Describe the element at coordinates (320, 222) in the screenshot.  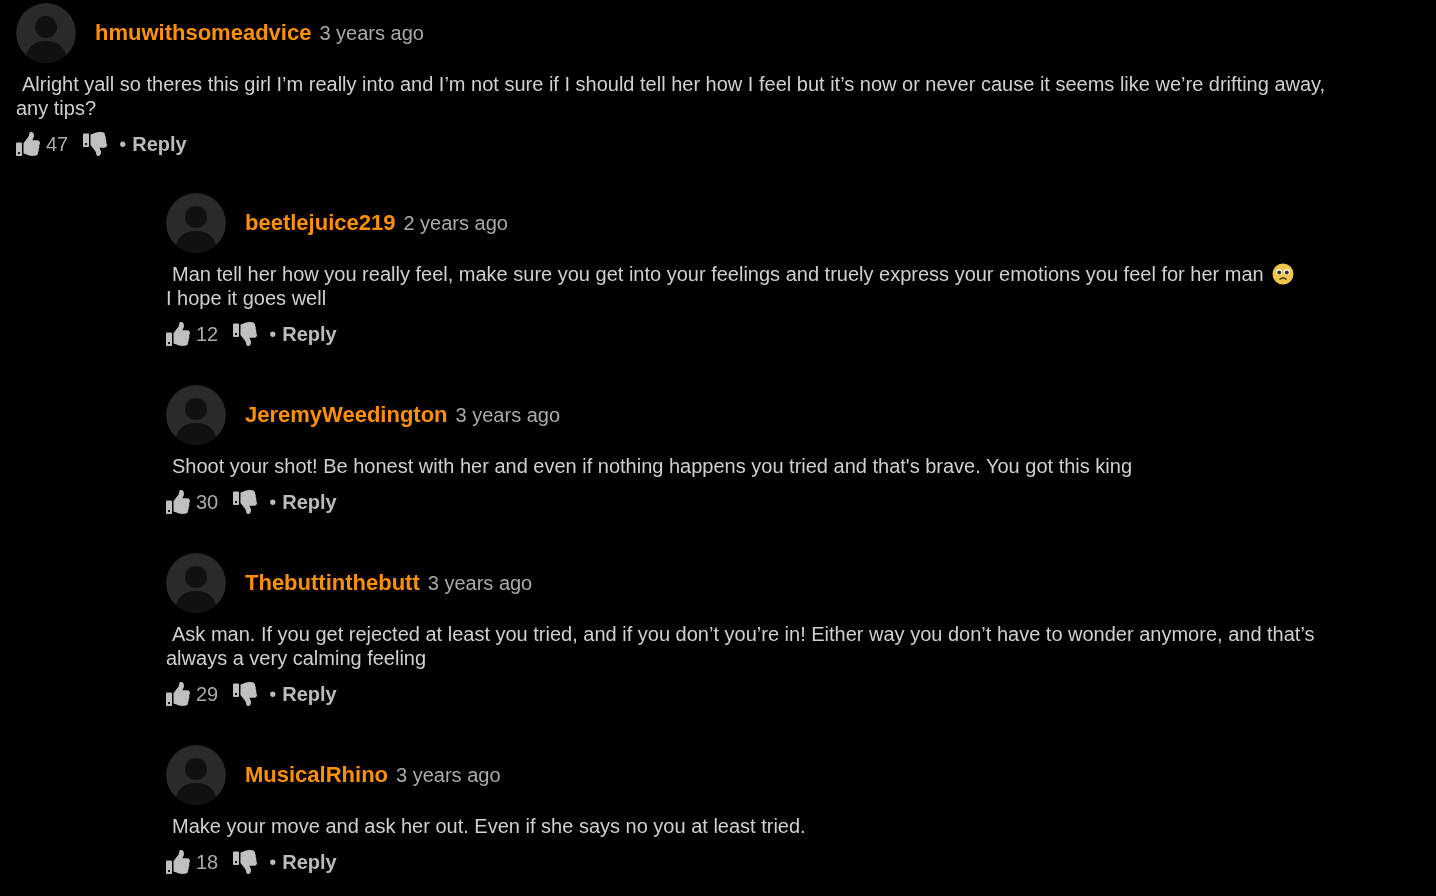
I see `username-link: beetlejuice219` at that location.